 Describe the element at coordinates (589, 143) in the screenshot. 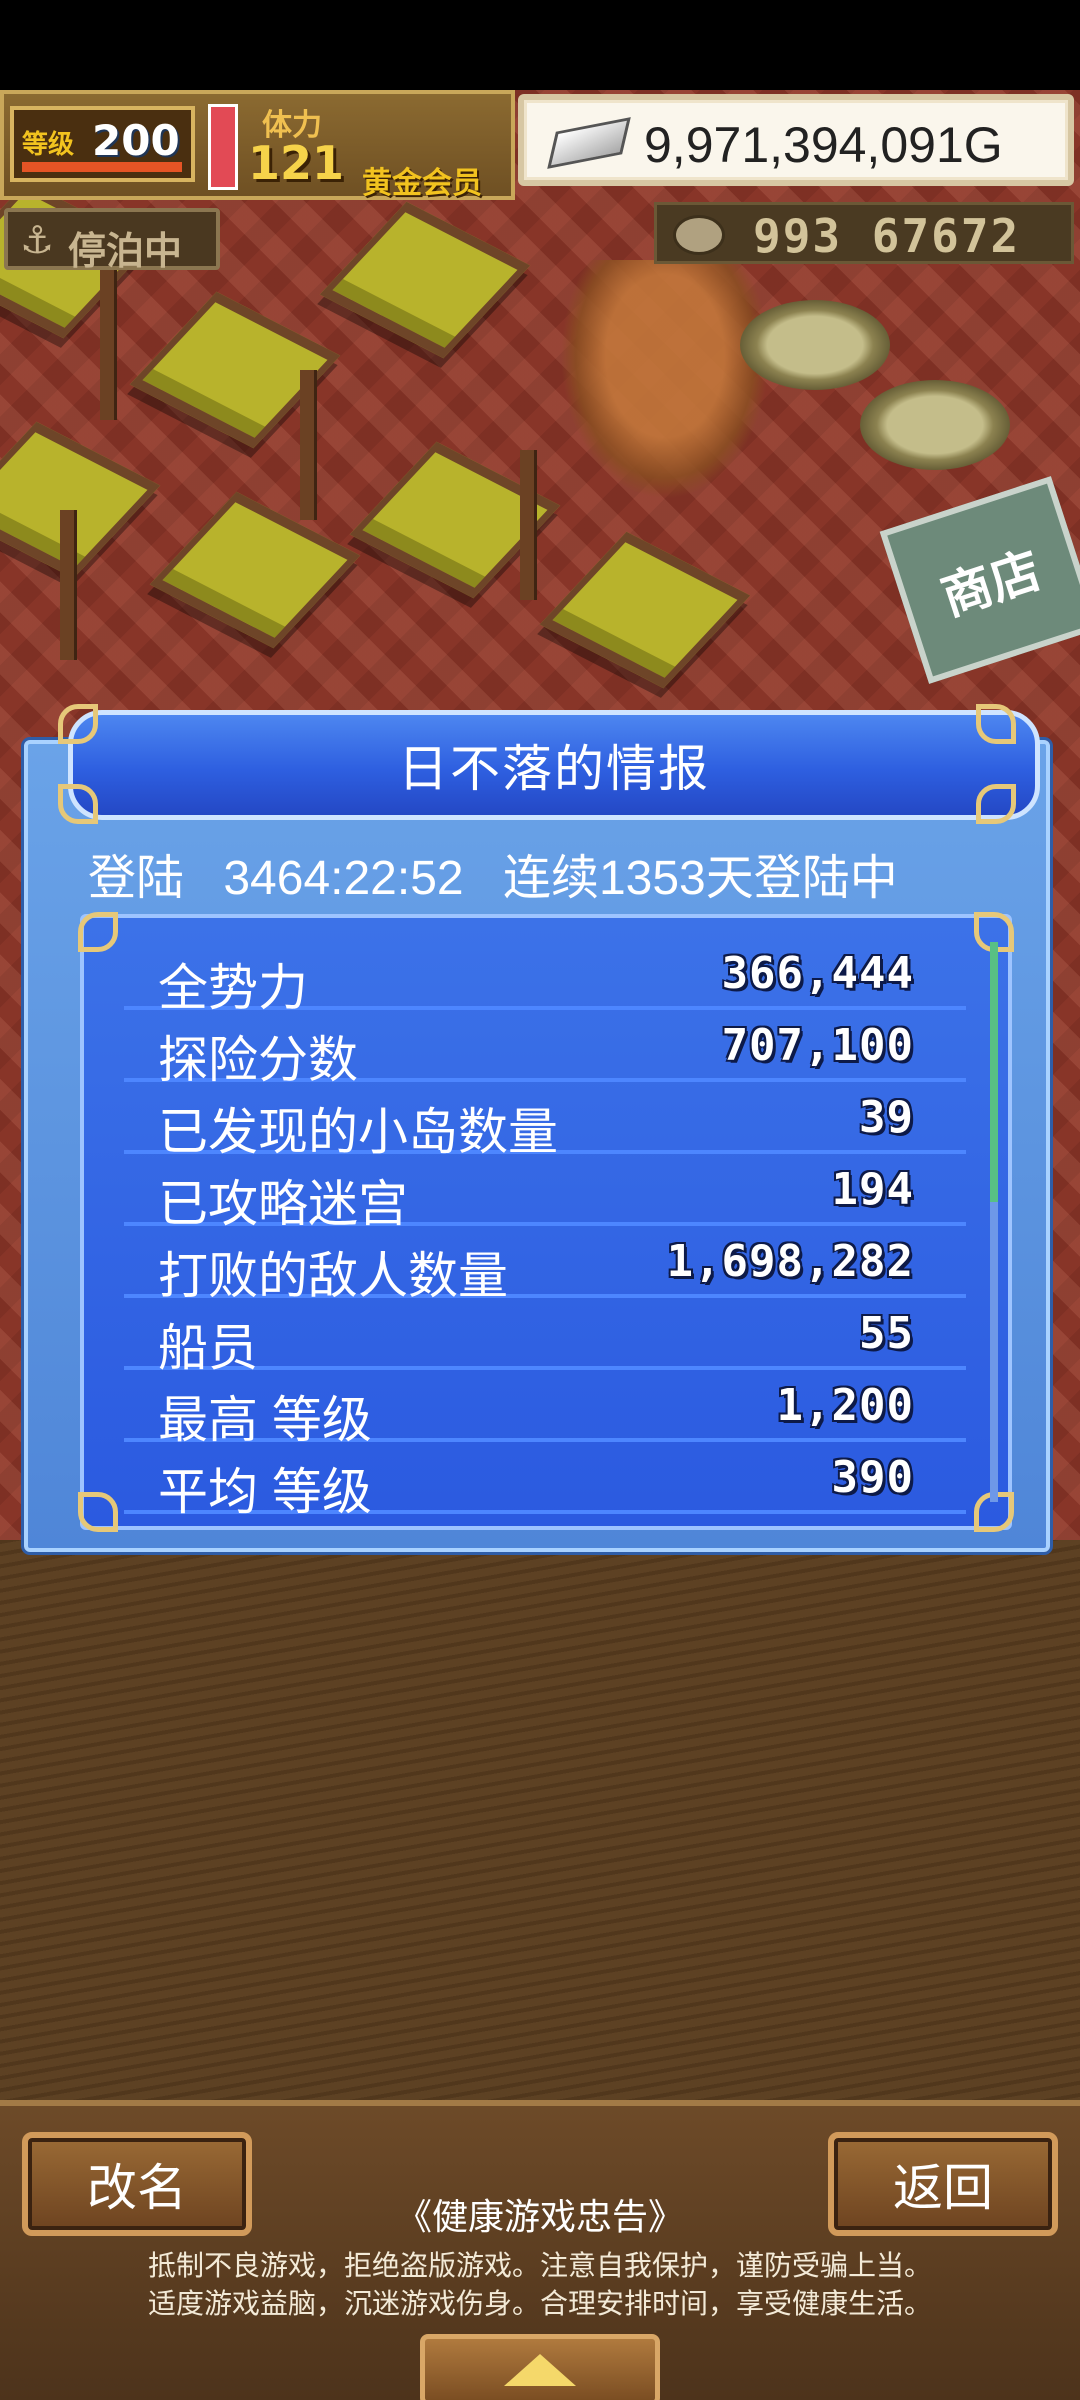

I see `silver-bar-icon` at that location.